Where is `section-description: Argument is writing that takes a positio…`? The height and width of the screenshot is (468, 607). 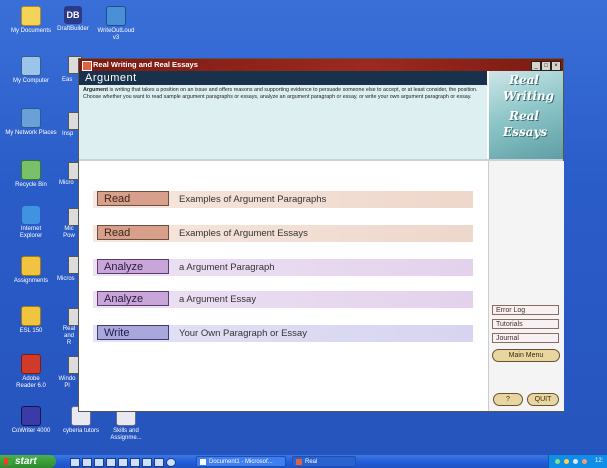
section-description: Argument is writing that takes a positio… is located at coordinates (283, 94).